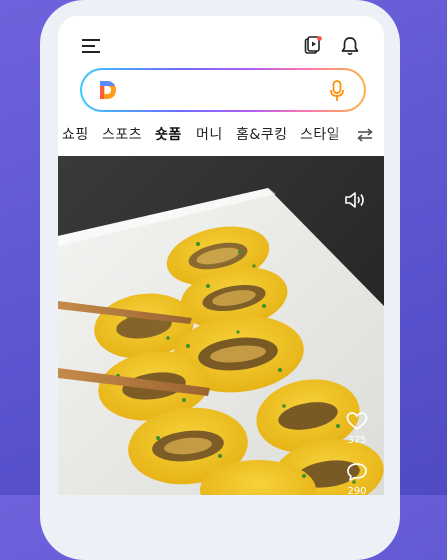 This screenshot has width=447, height=560. I want to click on comment-count: 290, so click(357, 490).